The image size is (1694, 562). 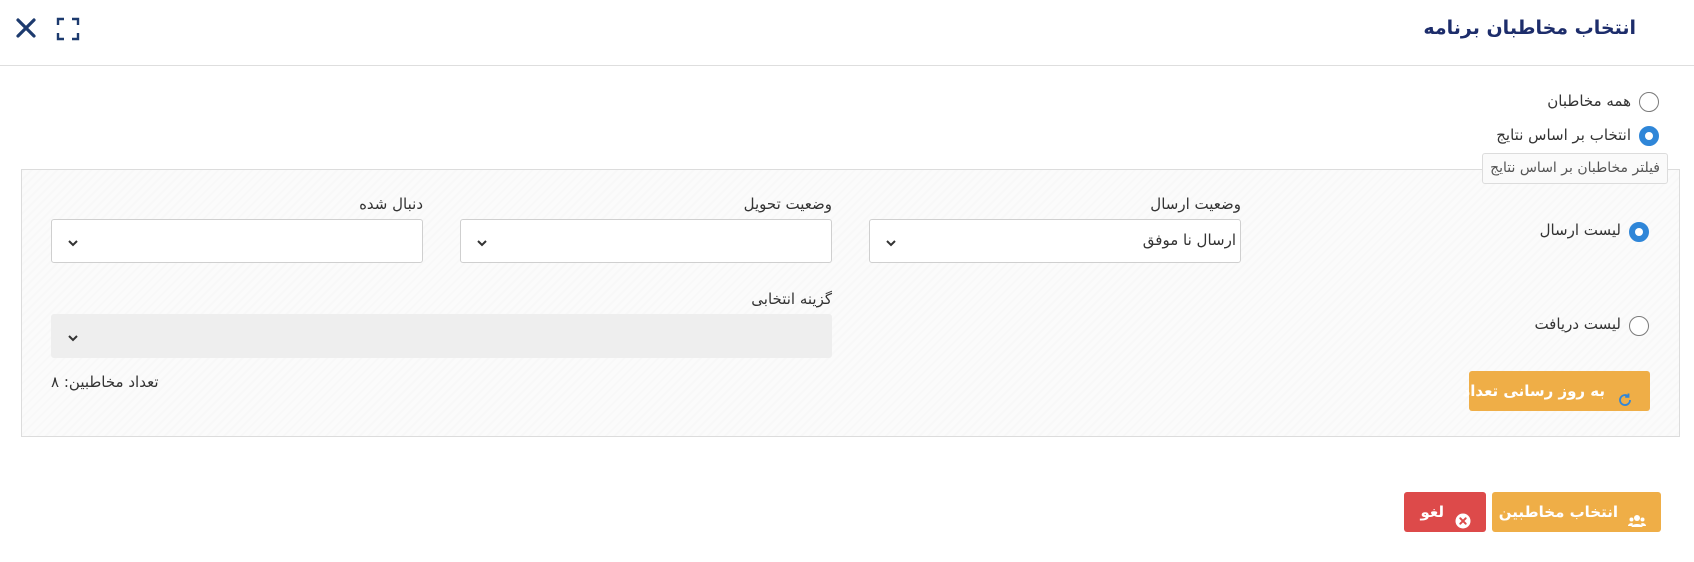 What do you see at coordinates (1529, 28) in the screenshot?
I see `dialog-title: انتخاب مخاطبان برنامه` at bounding box center [1529, 28].